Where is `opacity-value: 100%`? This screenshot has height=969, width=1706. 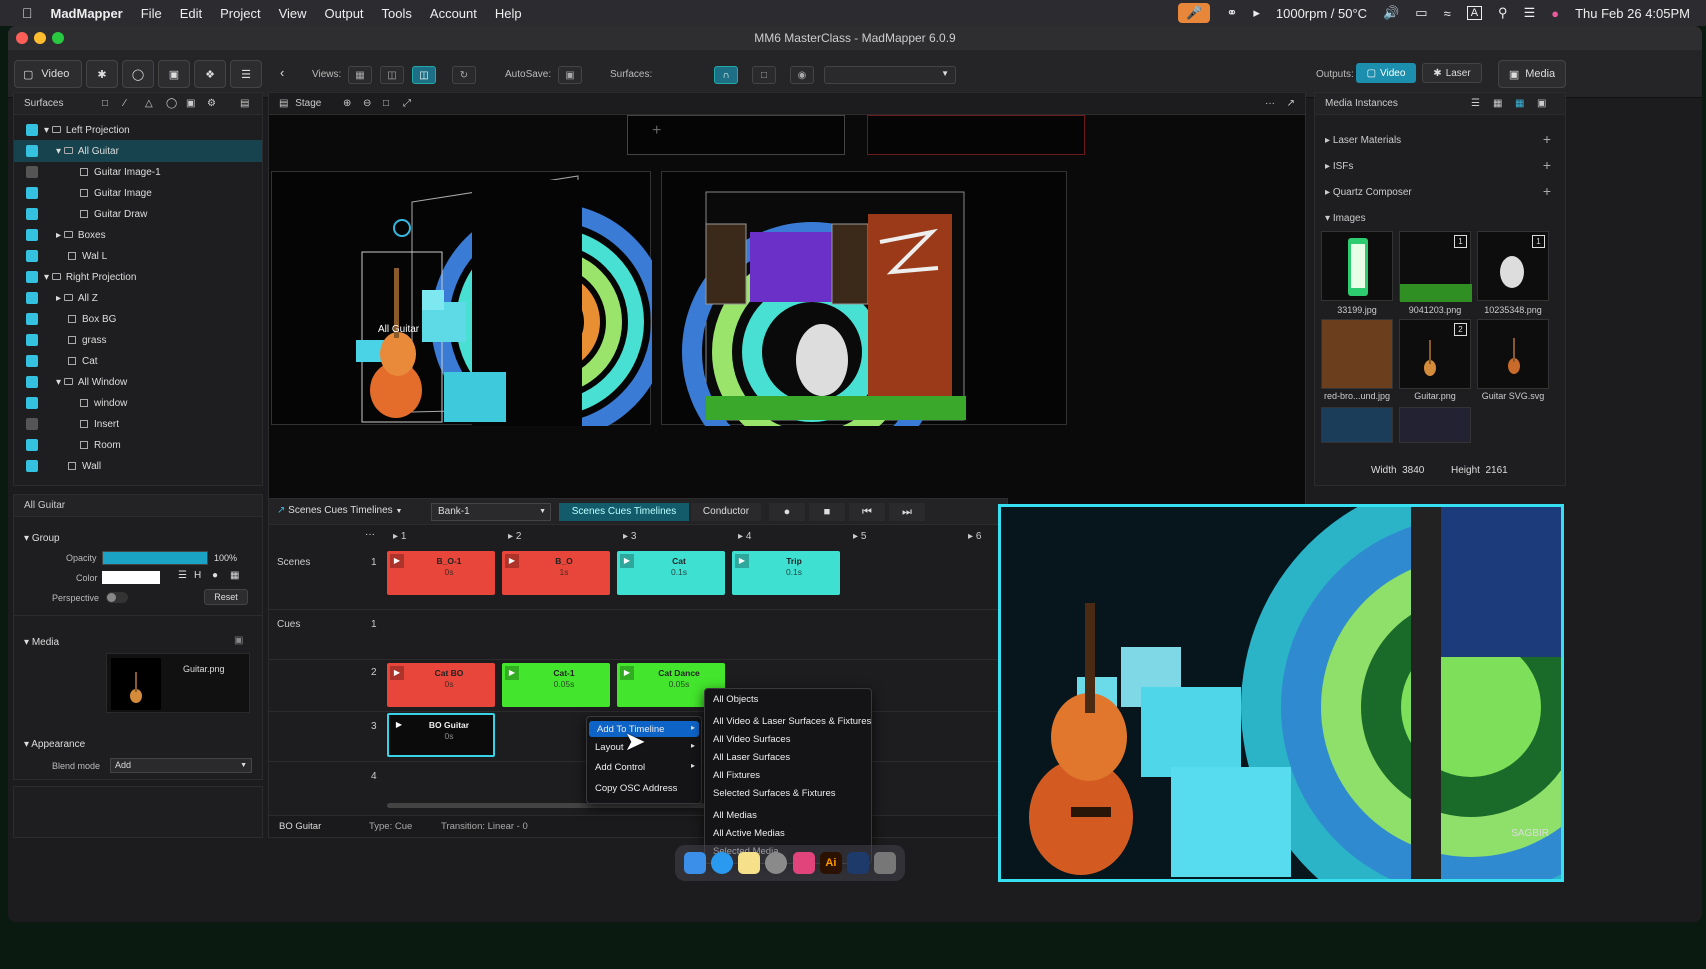 opacity-value: 100% is located at coordinates (225, 558).